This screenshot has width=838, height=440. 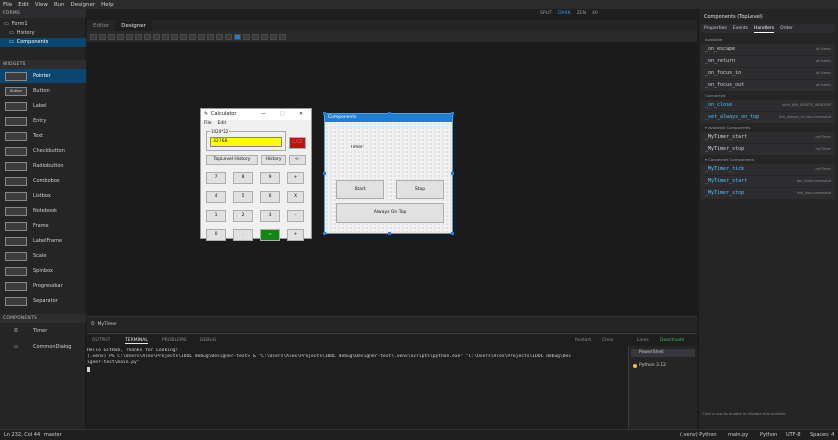 What do you see at coordinates (768, 49) in the screenshot?
I see `handler-row: _on_escape all items` at bounding box center [768, 49].